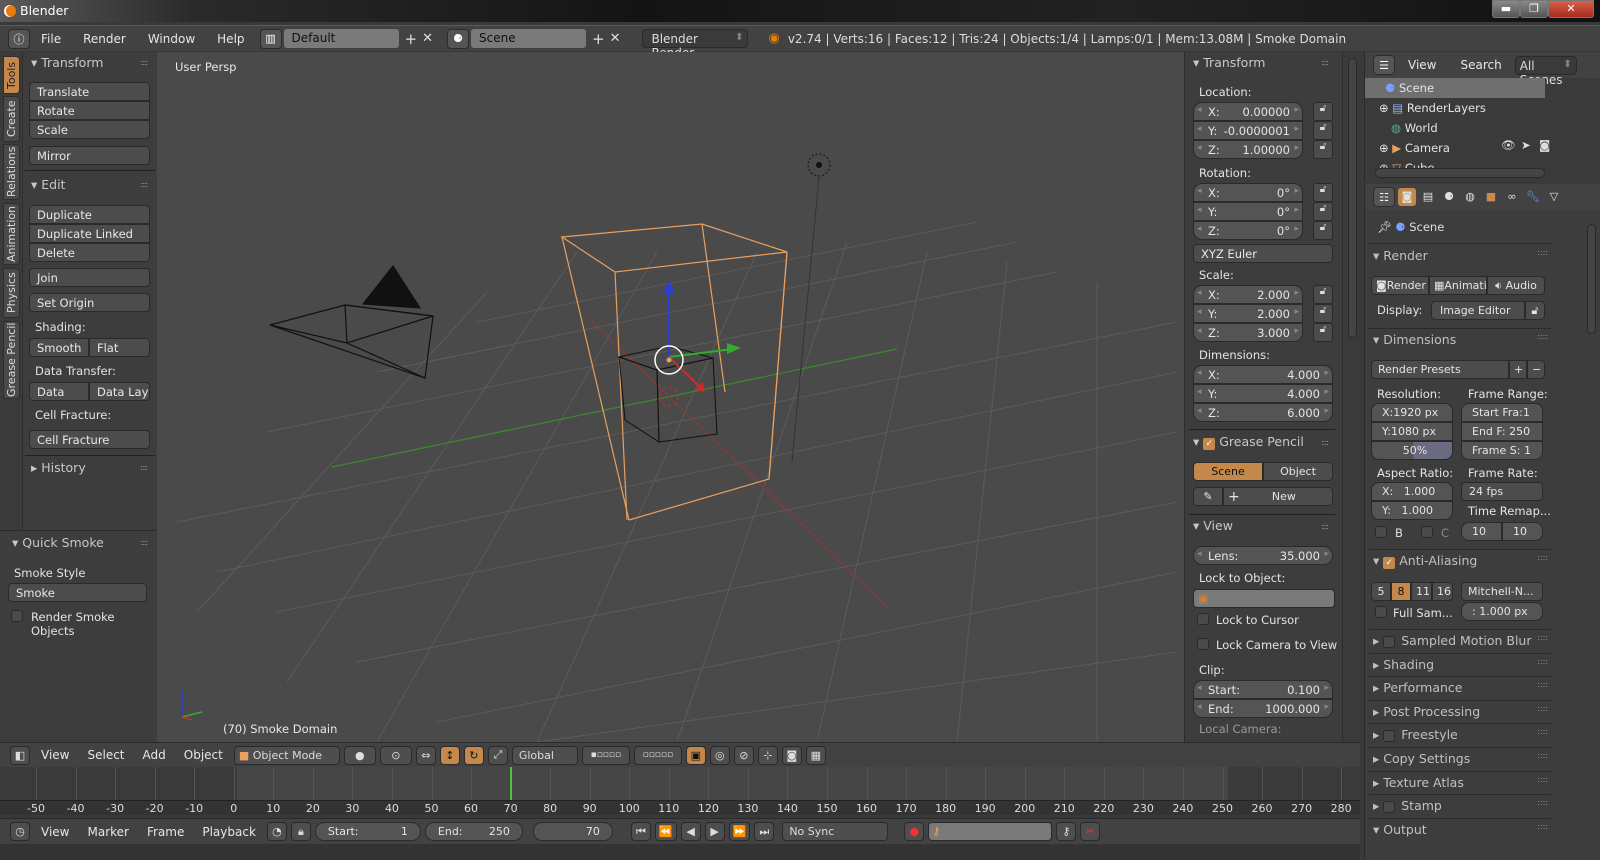  What do you see at coordinates (528, 38) in the screenshot?
I see `scene-field: Scene` at bounding box center [528, 38].